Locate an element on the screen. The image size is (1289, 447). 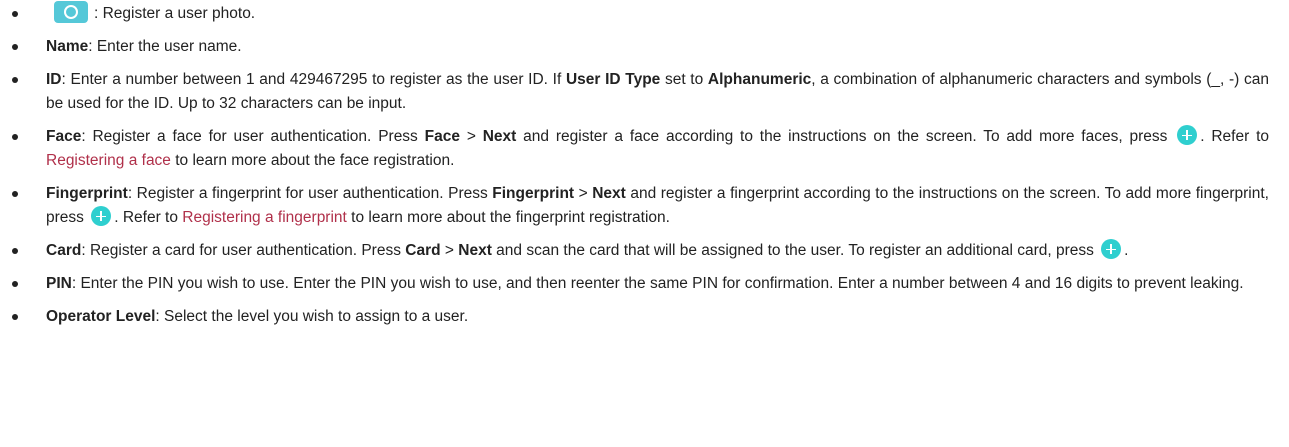
body-text: : Register a user photo. is located at coordinates (175, 13).